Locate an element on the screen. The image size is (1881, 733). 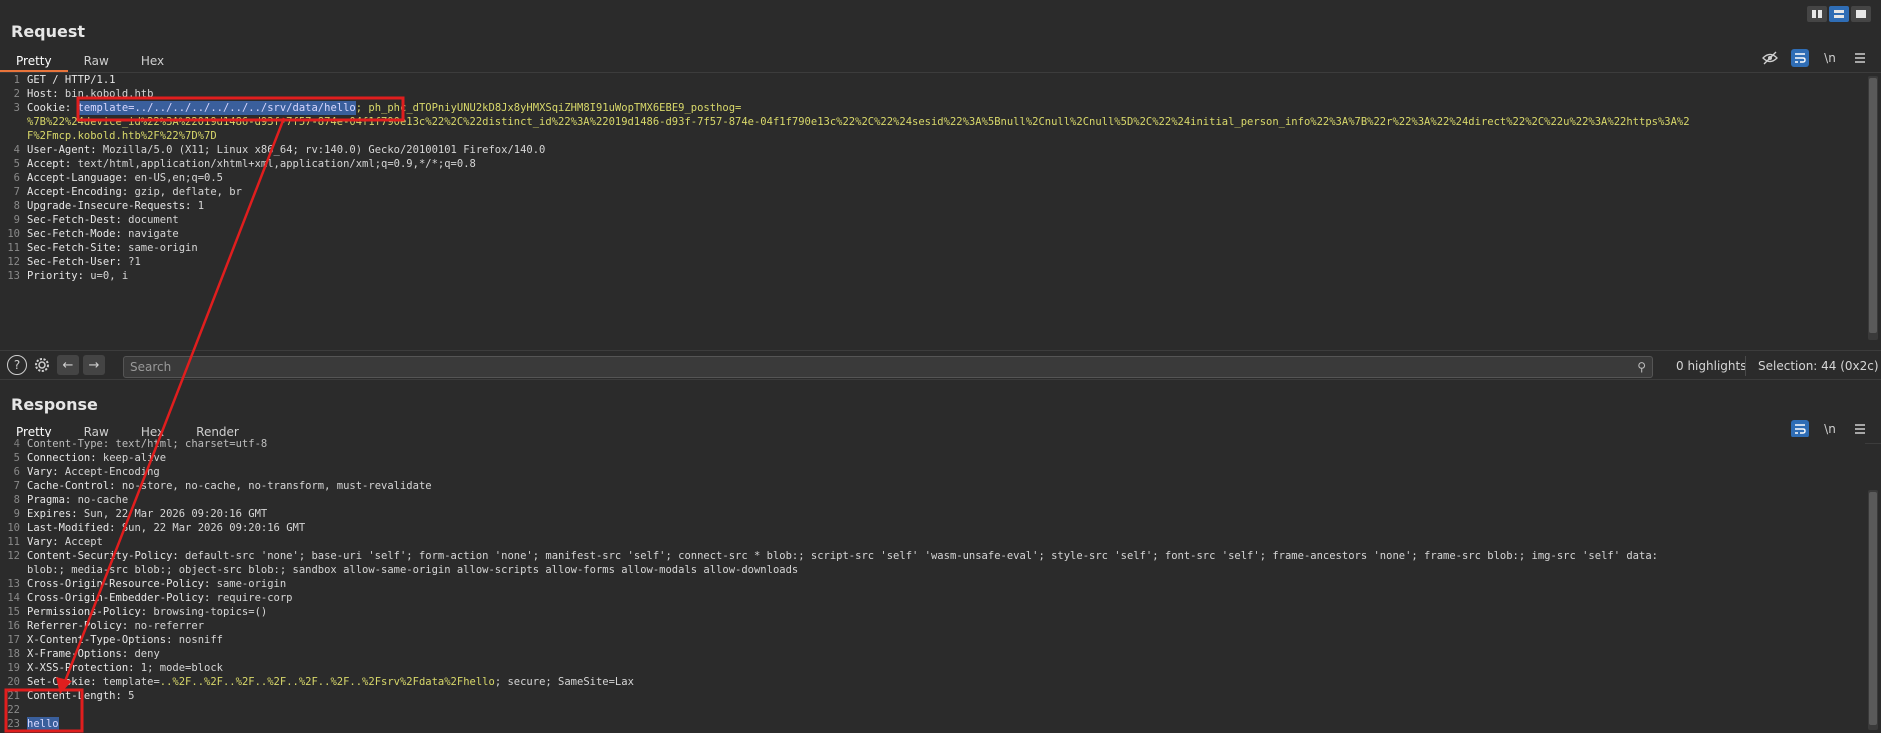
request-line: 8 Upgrade-Insecure-Requests: 1 is located at coordinates (109, 206).